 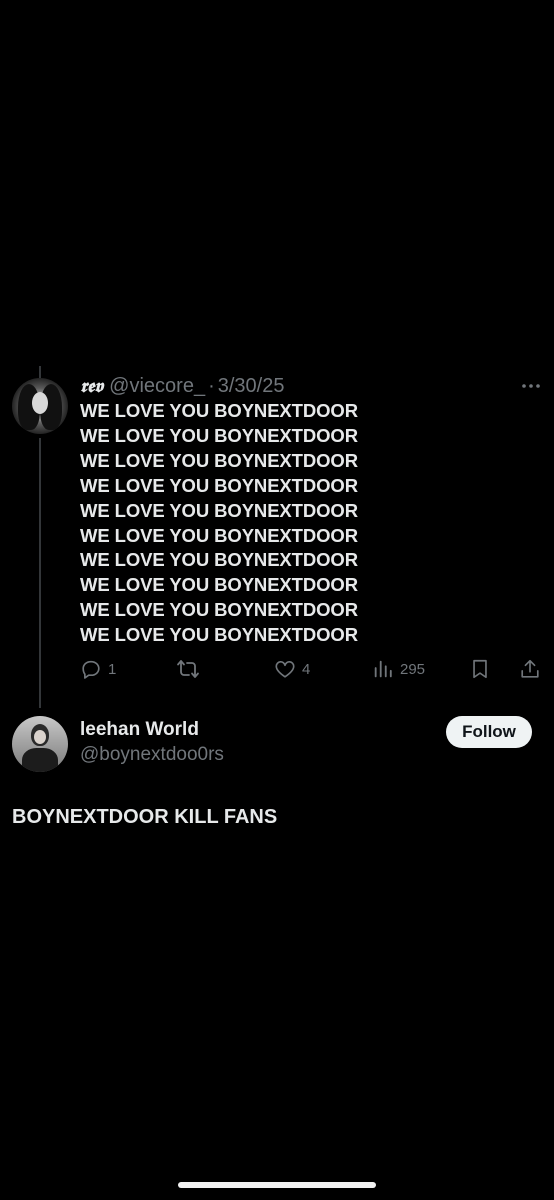 What do you see at coordinates (139, 730) in the screenshot?
I see `reply-author-name: leehan World` at bounding box center [139, 730].